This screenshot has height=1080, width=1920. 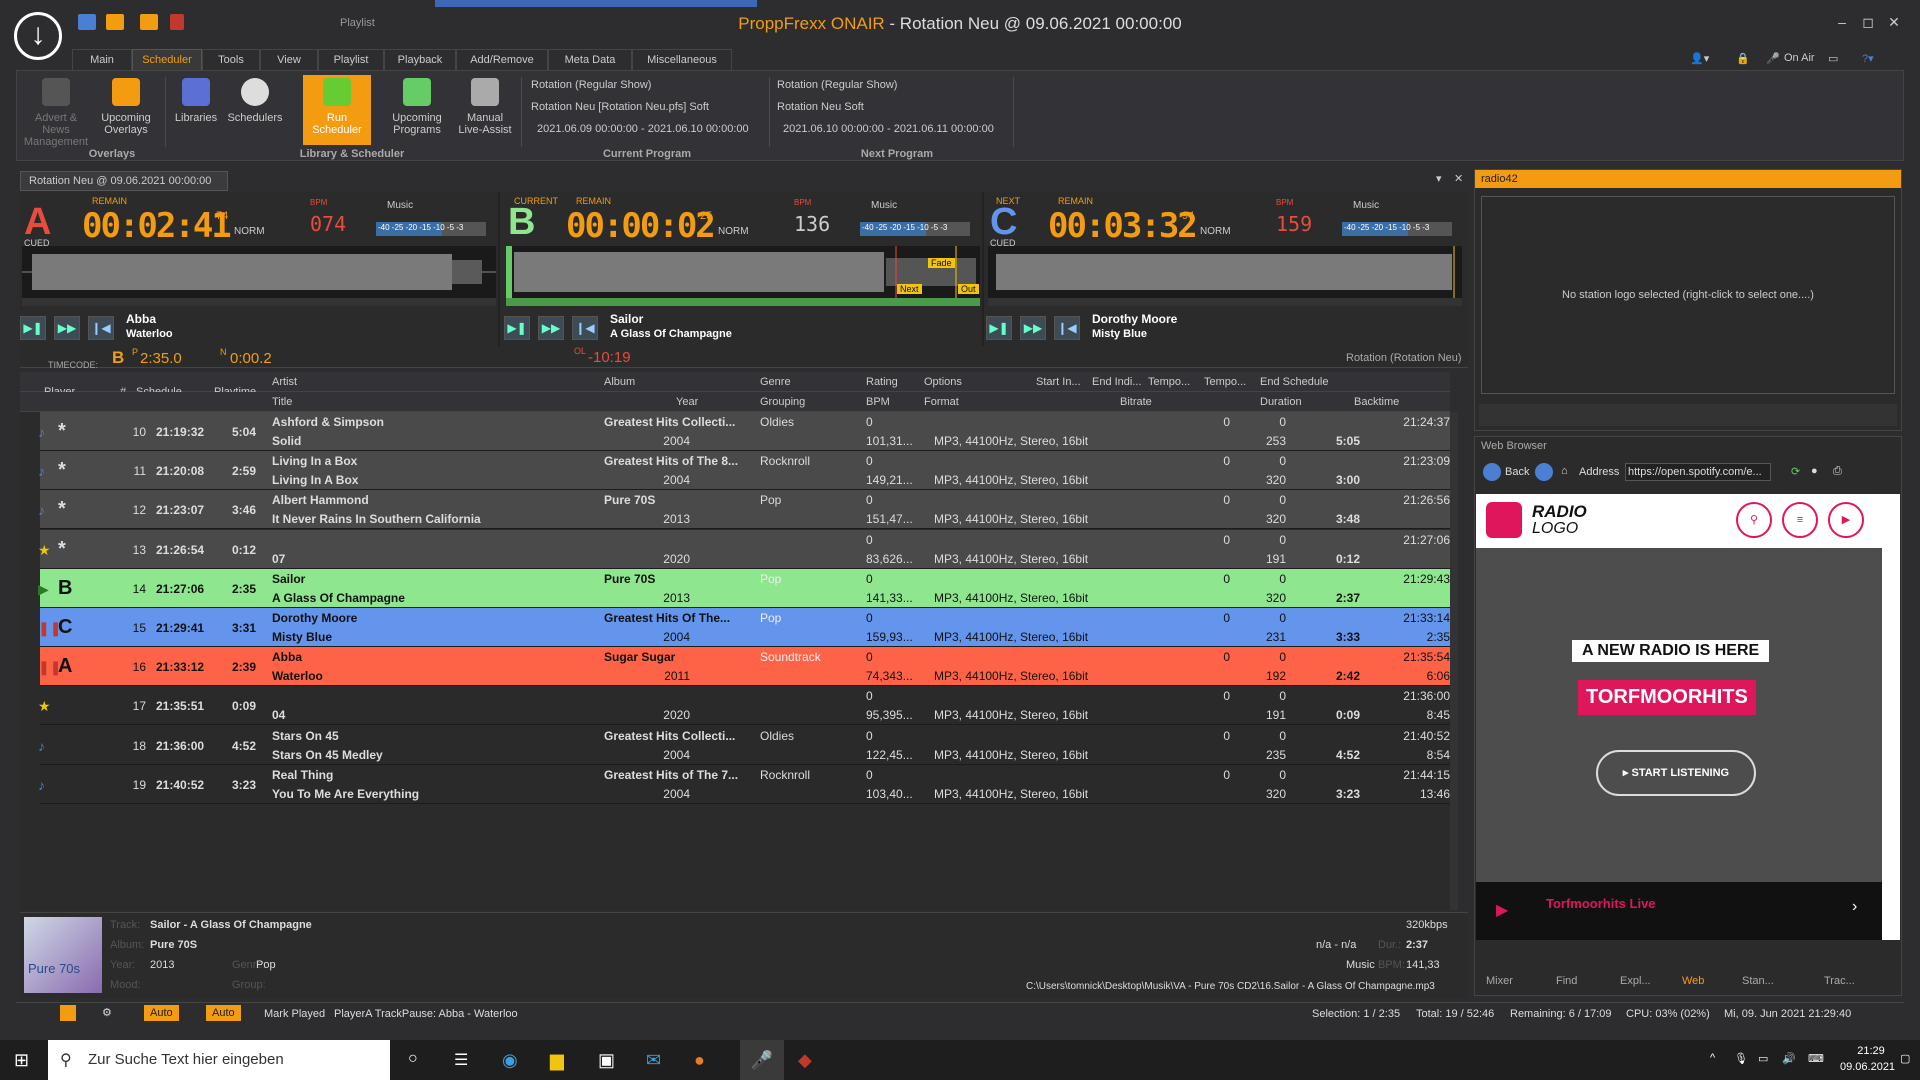 What do you see at coordinates (1800, 520) in the screenshot?
I see `site-menu-icon: ≡` at bounding box center [1800, 520].